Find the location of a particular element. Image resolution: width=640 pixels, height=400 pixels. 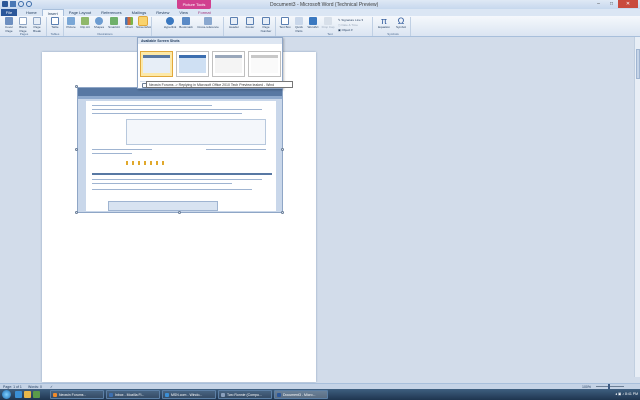

footer-button: Footer is located at coordinates (250, 23).